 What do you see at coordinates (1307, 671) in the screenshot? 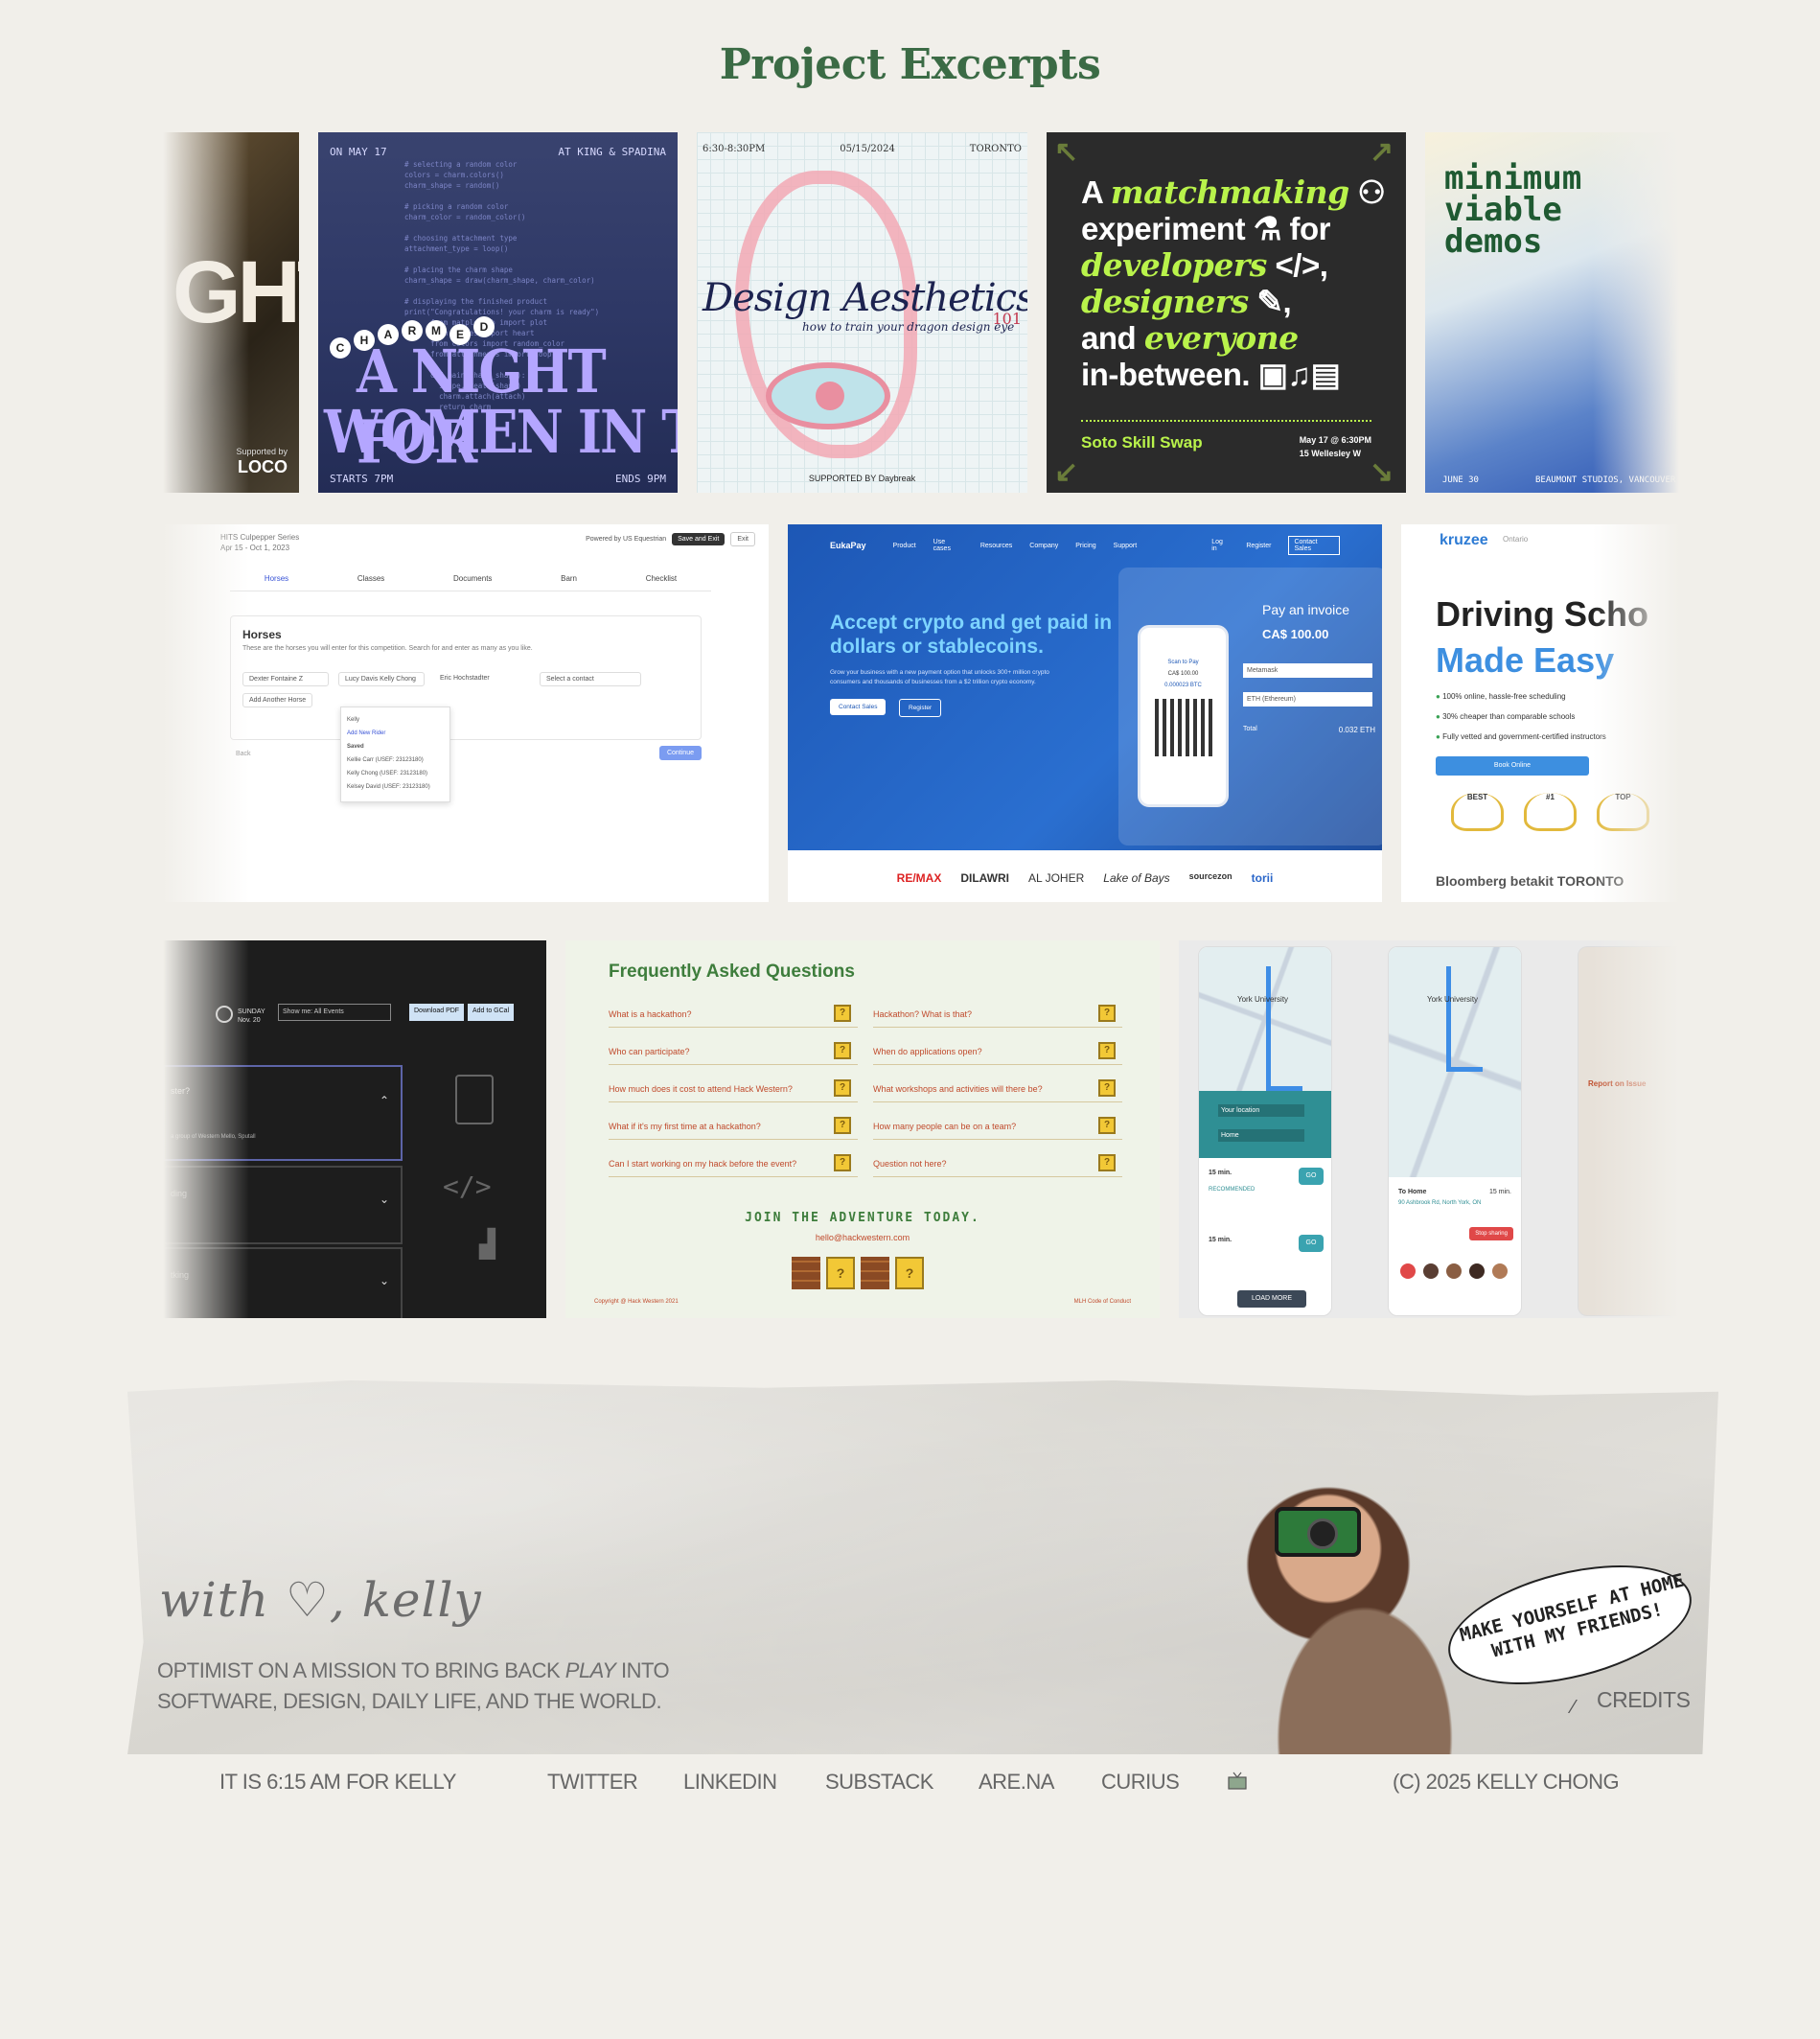
I see `wallet-select: Metamask` at bounding box center [1307, 671].